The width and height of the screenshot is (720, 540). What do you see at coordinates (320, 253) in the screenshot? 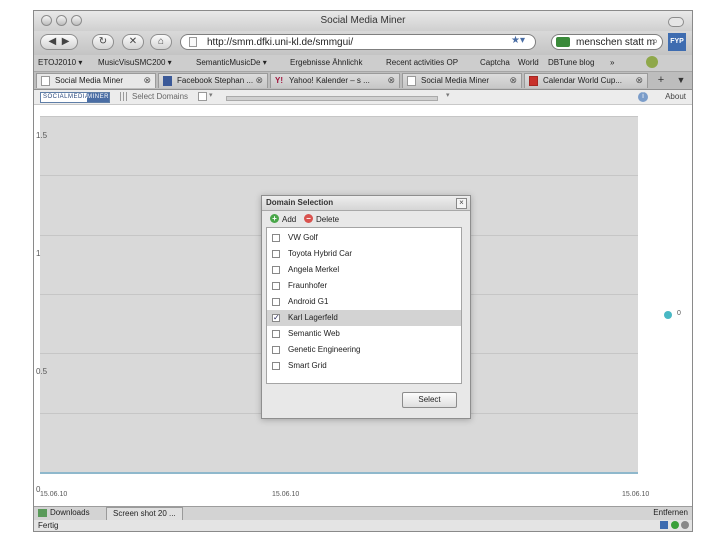
I see `item-label: Toyota Hybrid Car` at bounding box center [320, 253].